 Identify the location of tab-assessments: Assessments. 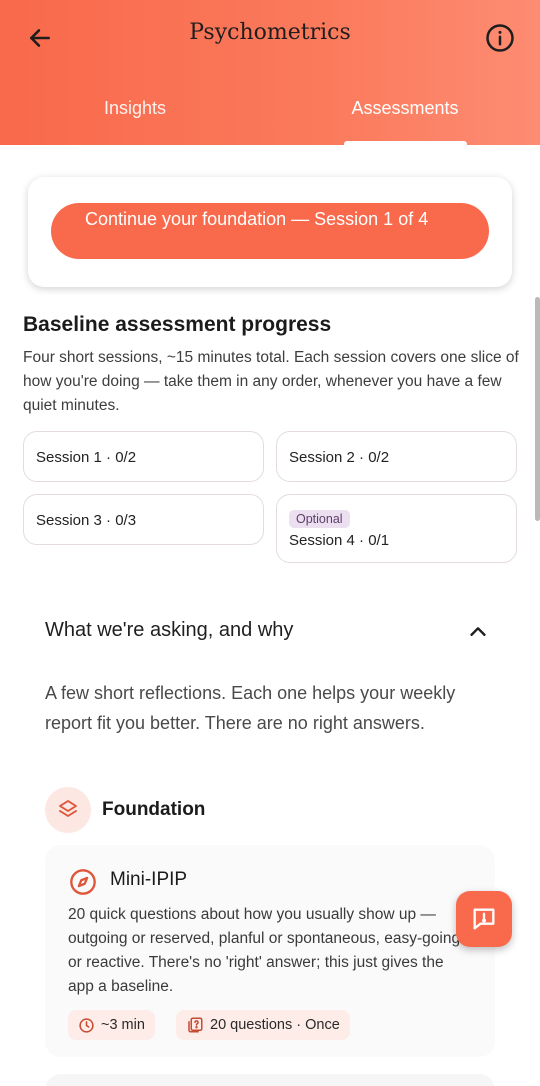
(405, 108).